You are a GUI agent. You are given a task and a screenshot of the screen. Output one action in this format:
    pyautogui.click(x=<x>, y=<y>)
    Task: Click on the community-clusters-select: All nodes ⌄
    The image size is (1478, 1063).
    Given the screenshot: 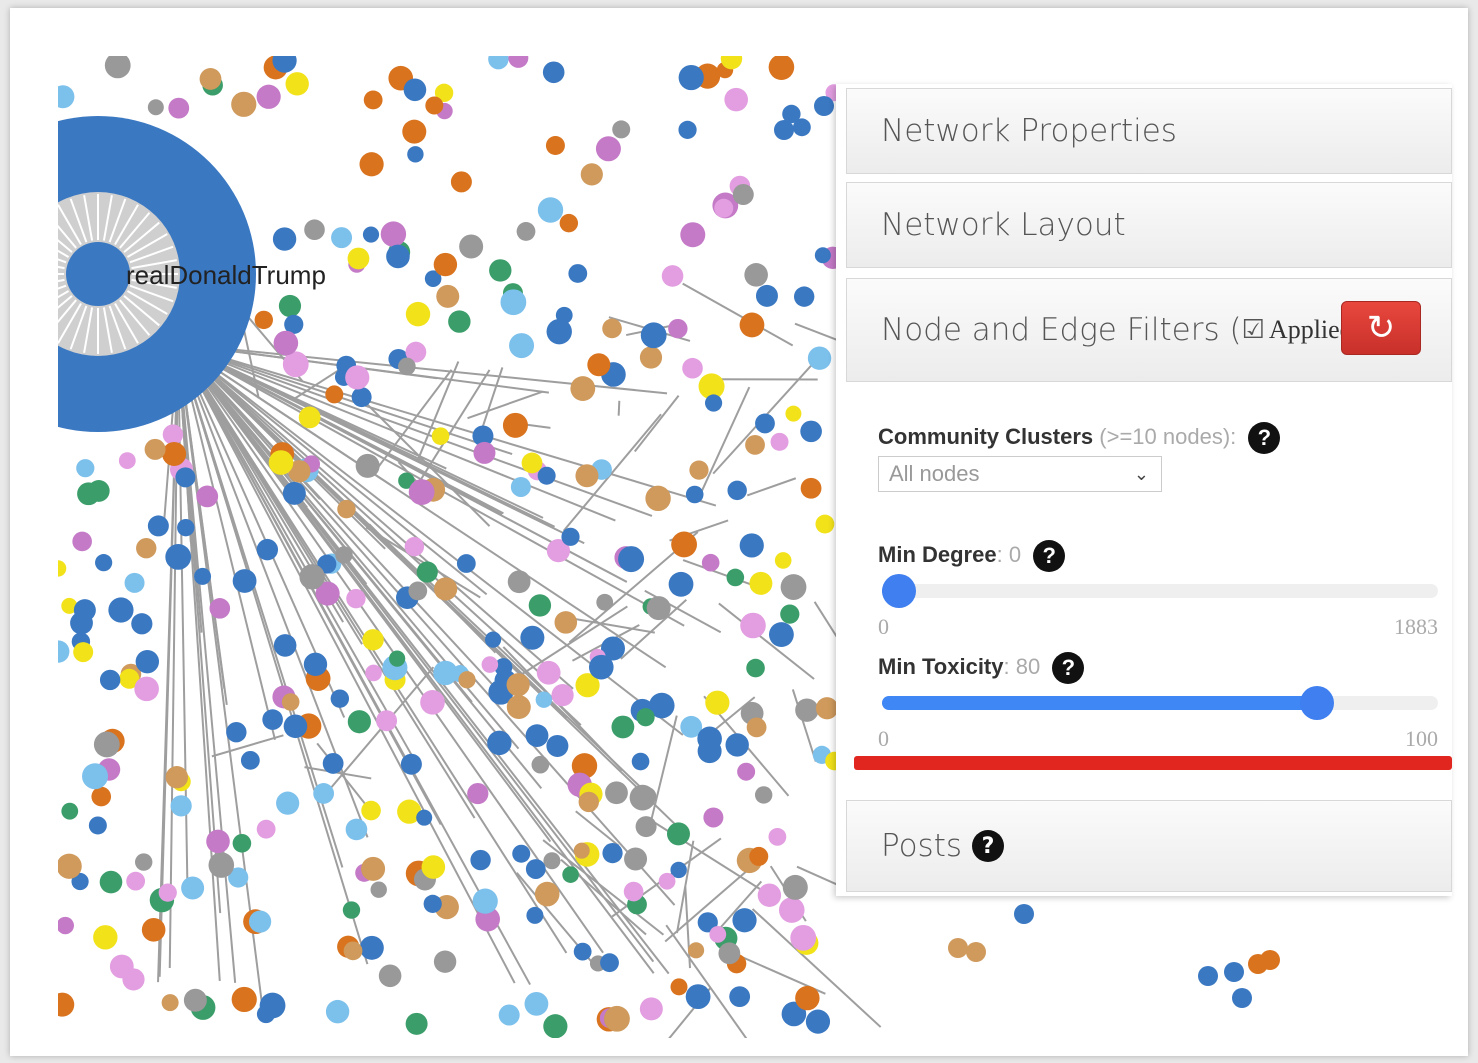 What is the action you would take?
    pyautogui.click(x=1020, y=474)
    